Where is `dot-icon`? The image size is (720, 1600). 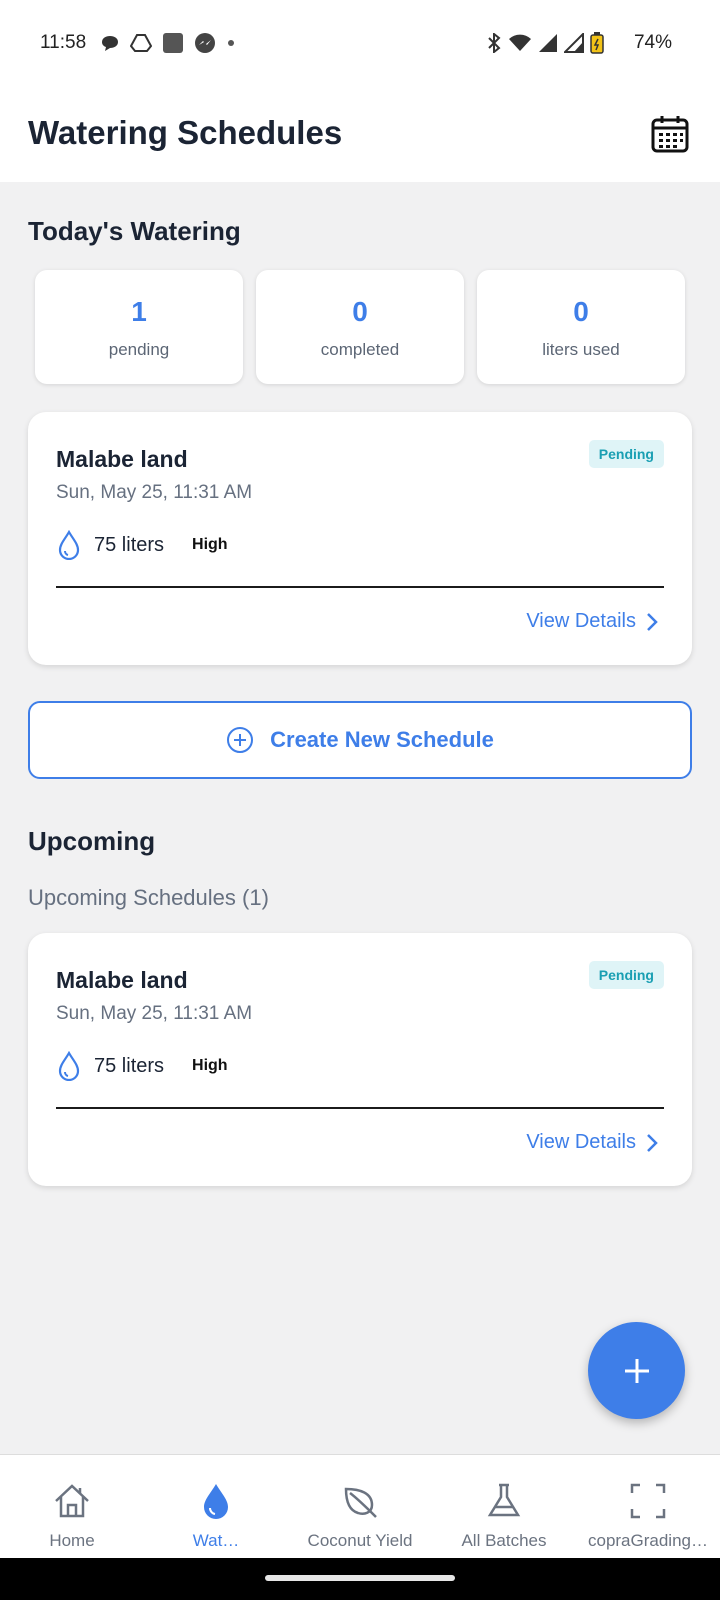
dot-icon is located at coordinates (231, 43).